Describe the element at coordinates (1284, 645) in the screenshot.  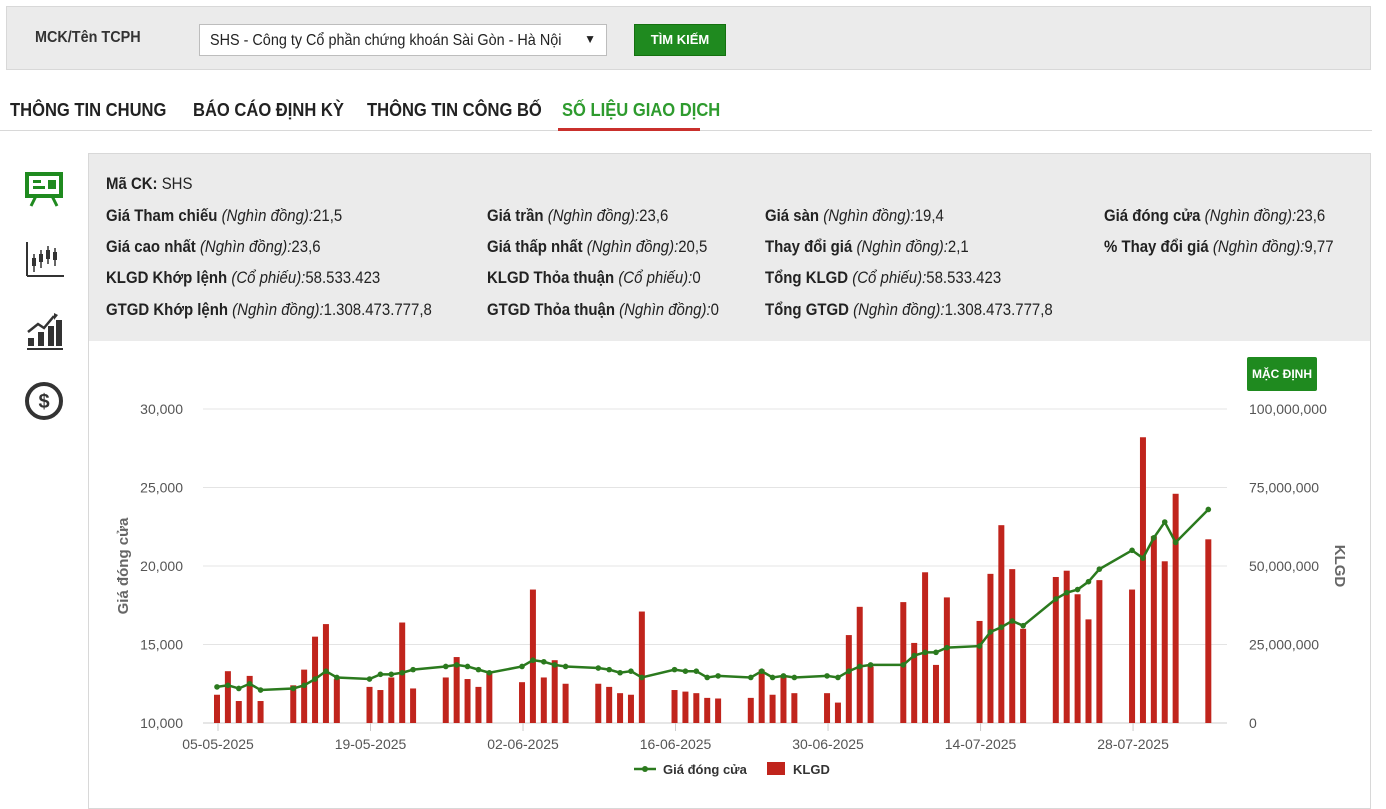
I see `y-right-tick-label: 25,000,000` at that location.